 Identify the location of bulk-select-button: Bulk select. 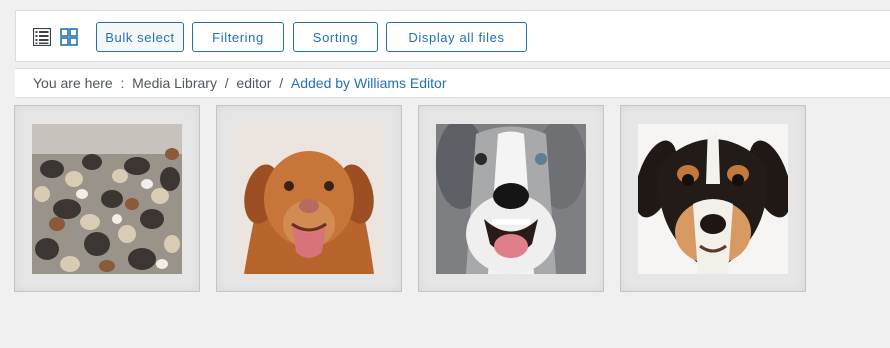
(140, 37).